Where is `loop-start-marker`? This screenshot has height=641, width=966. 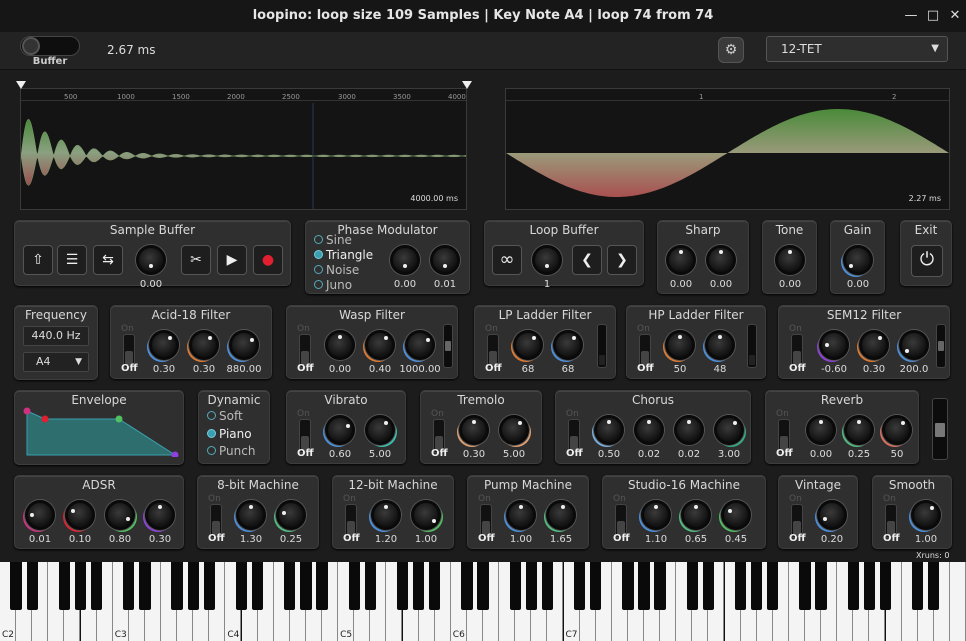 loop-start-marker is located at coordinates (21, 85).